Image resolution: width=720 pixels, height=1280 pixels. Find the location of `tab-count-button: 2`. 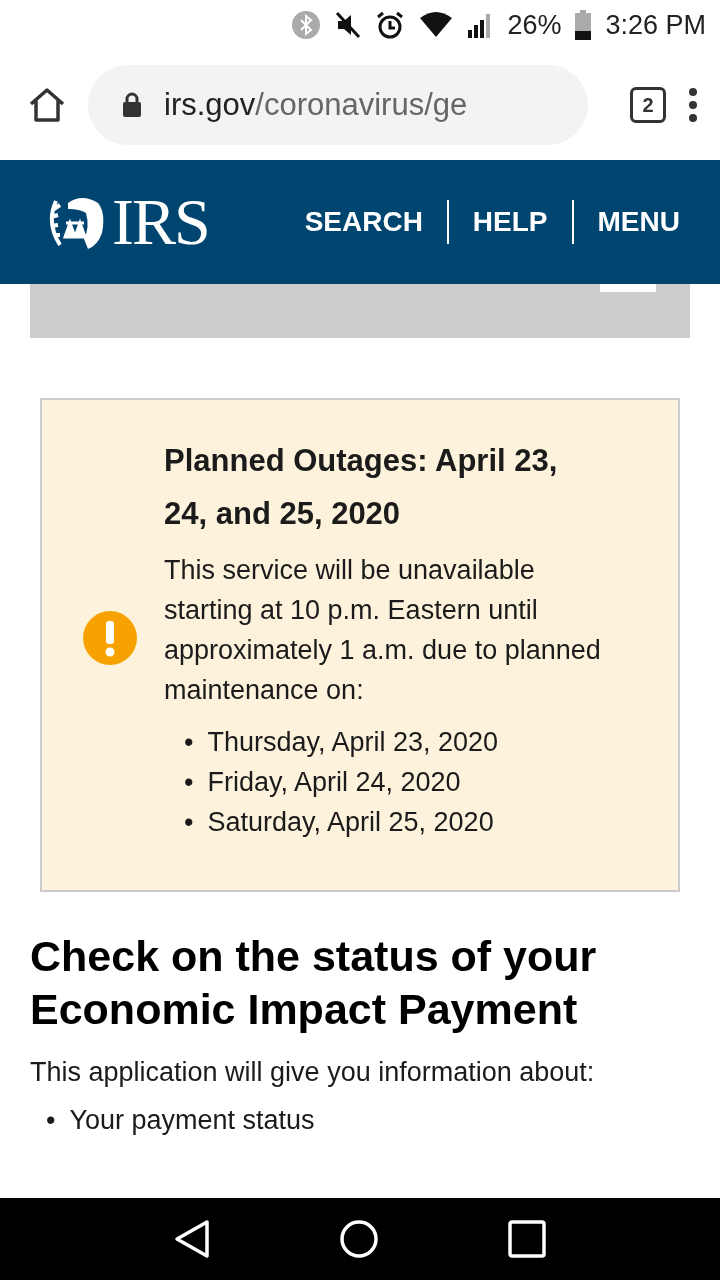

tab-count-button: 2 is located at coordinates (648, 105).